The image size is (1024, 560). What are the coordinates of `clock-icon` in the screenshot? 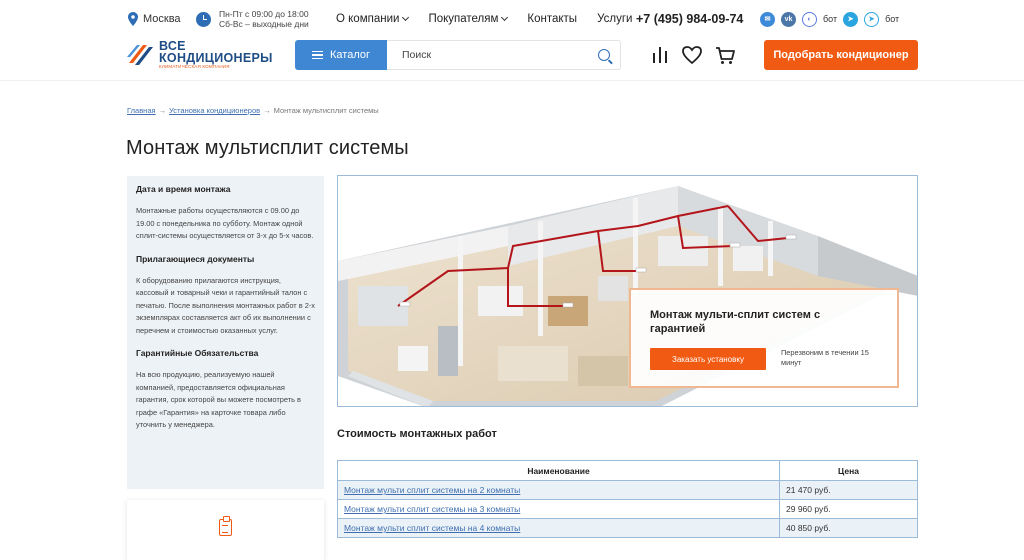 It's located at (203, 19).